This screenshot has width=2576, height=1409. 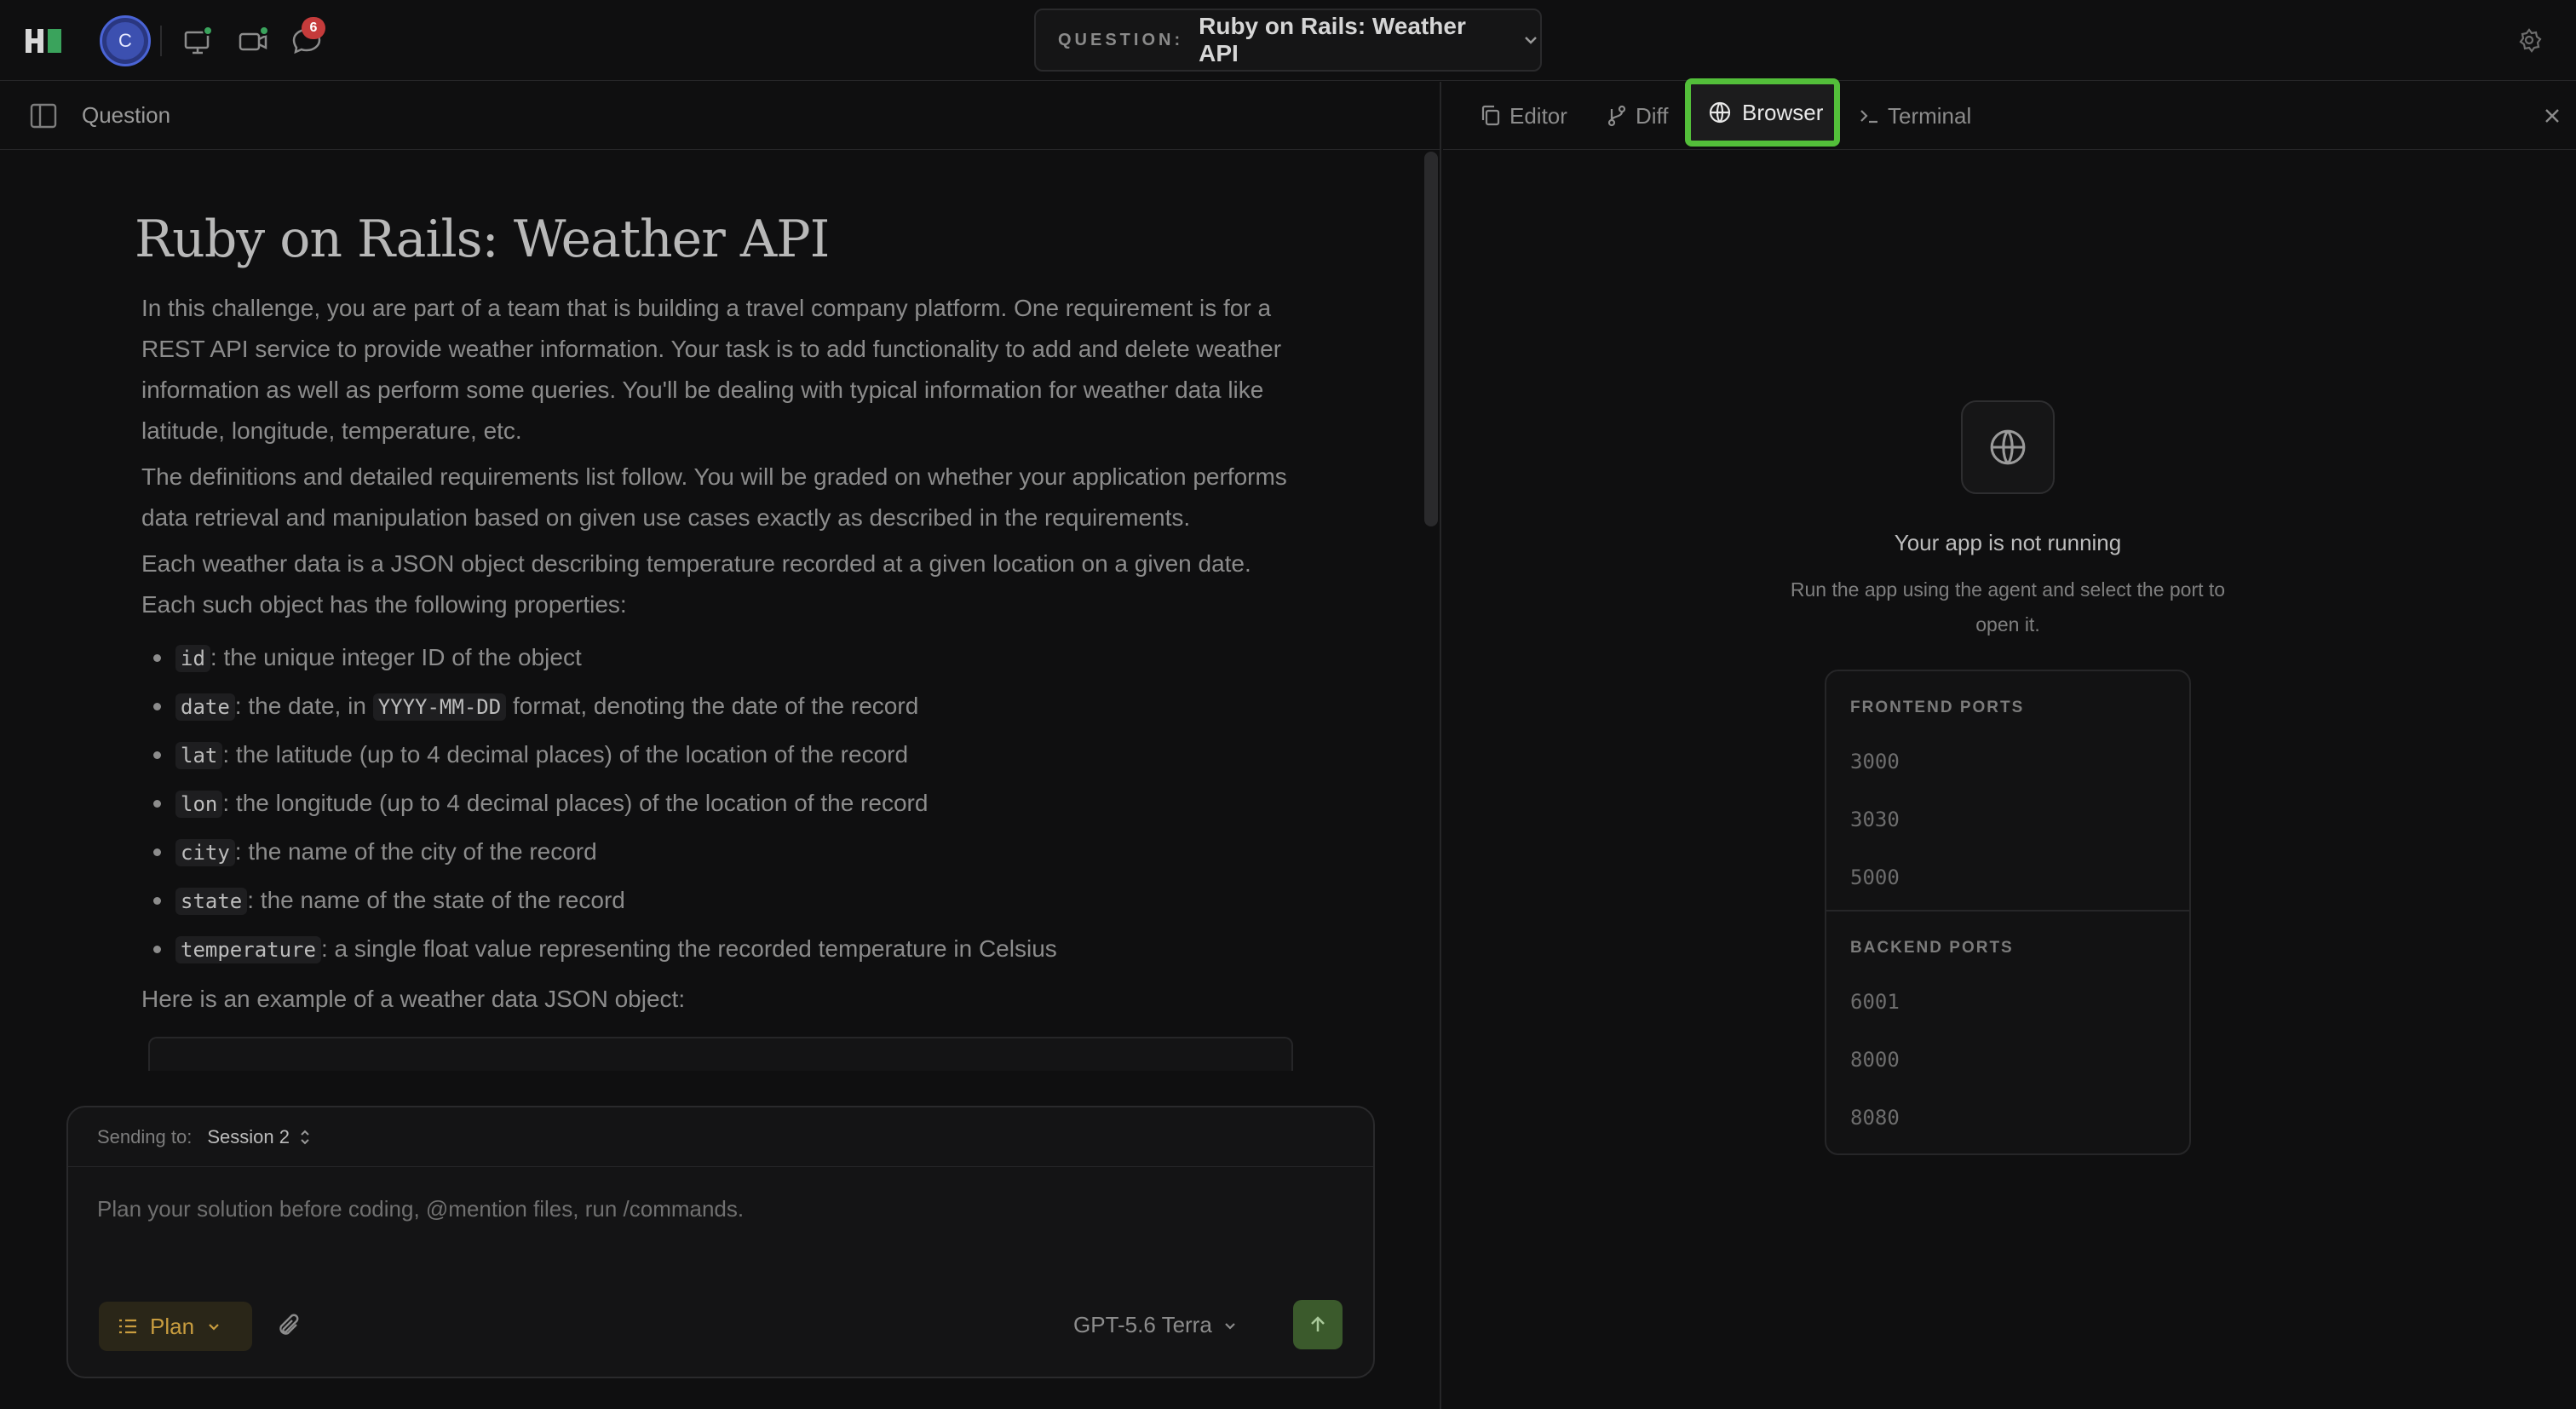 I want to click on property-key: lon, so click(x=199, y=804).